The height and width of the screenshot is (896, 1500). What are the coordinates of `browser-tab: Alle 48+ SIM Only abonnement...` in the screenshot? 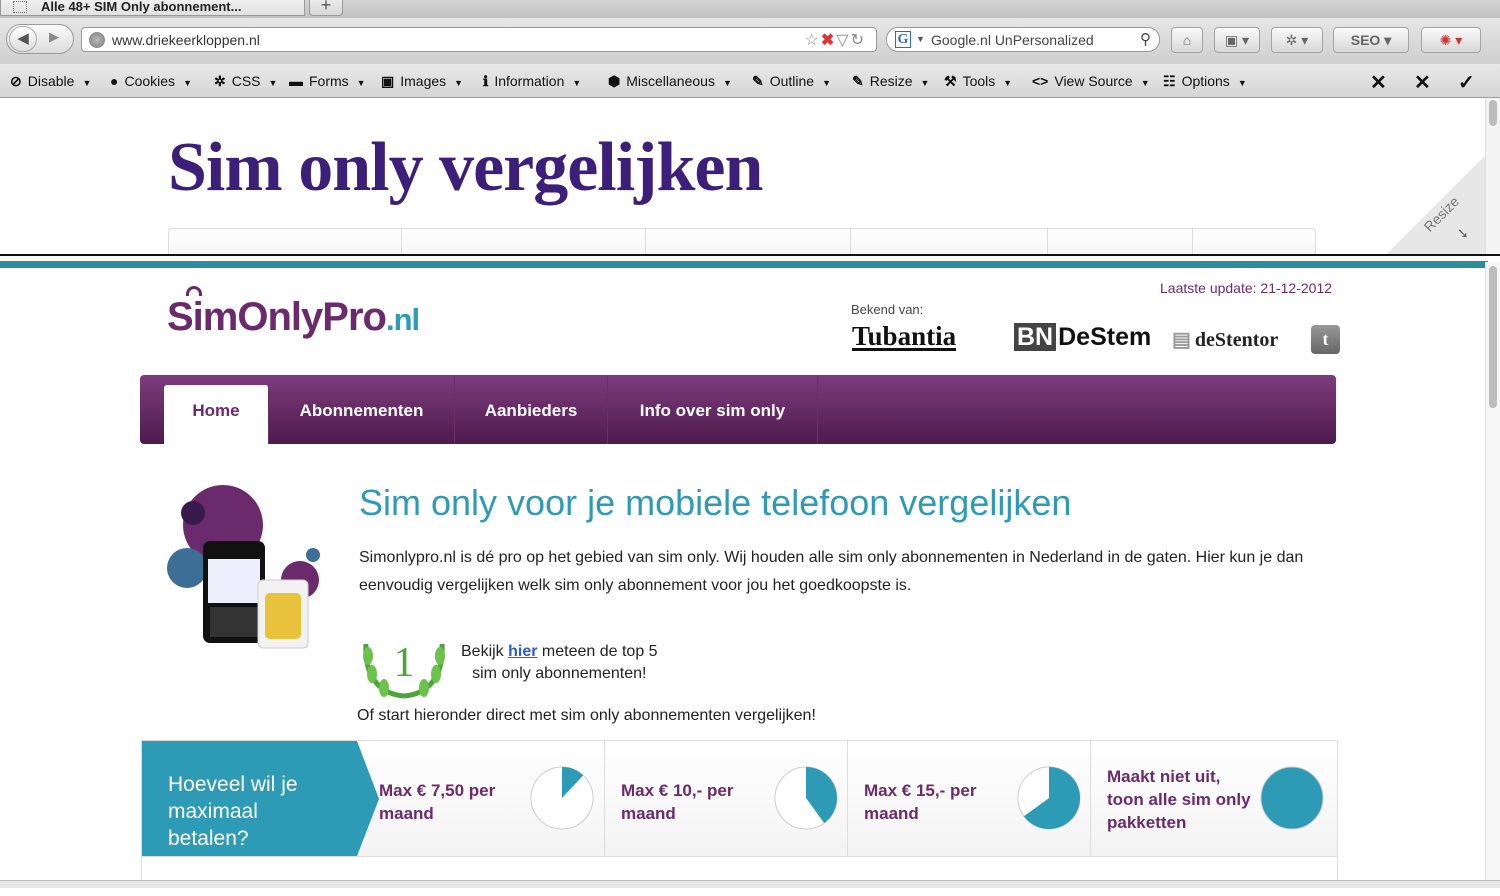 It's located at (152, 8).